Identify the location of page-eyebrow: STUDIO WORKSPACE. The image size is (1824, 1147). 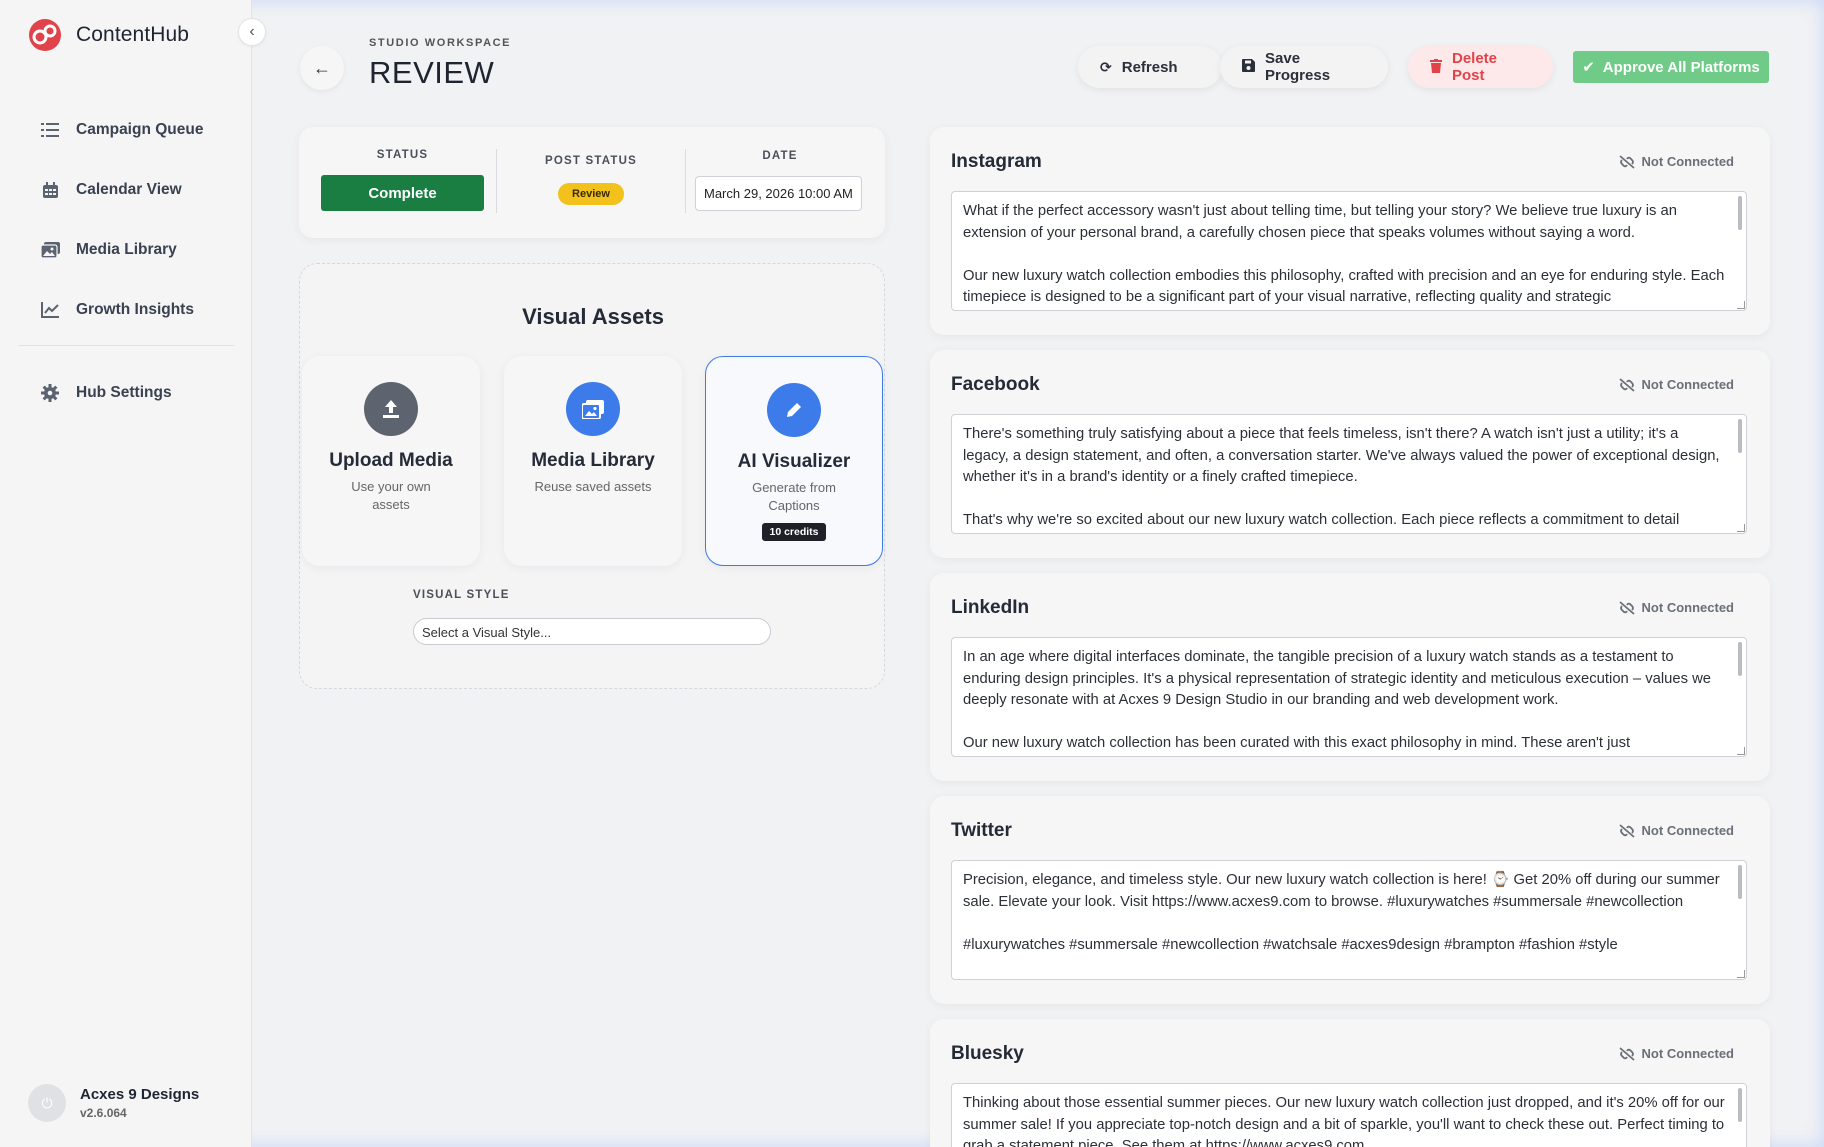
(440, 43).